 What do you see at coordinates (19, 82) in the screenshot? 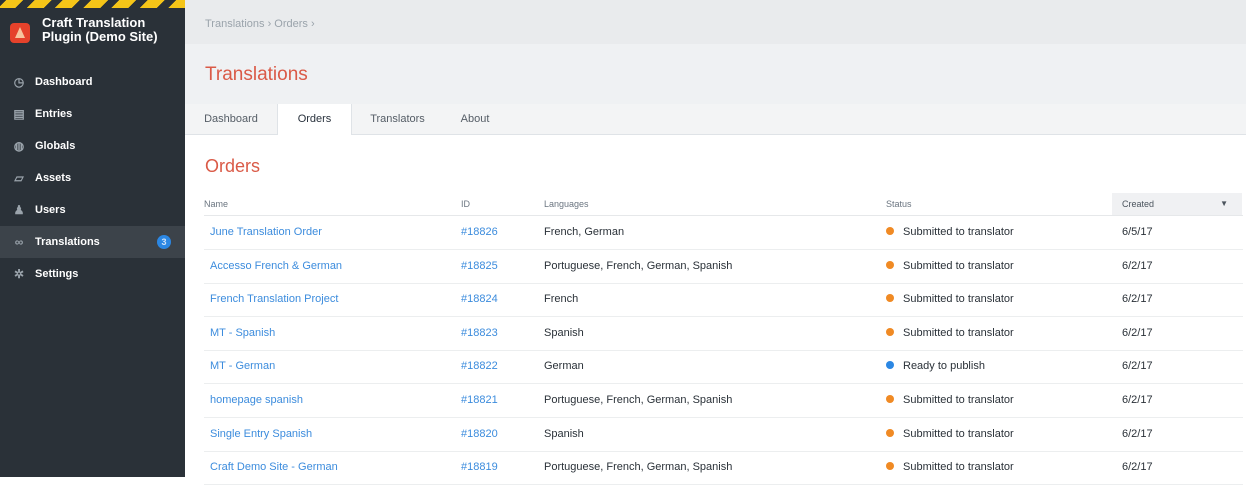
I see `dashboard-icon: ◷` at bounding box center [19, 82].